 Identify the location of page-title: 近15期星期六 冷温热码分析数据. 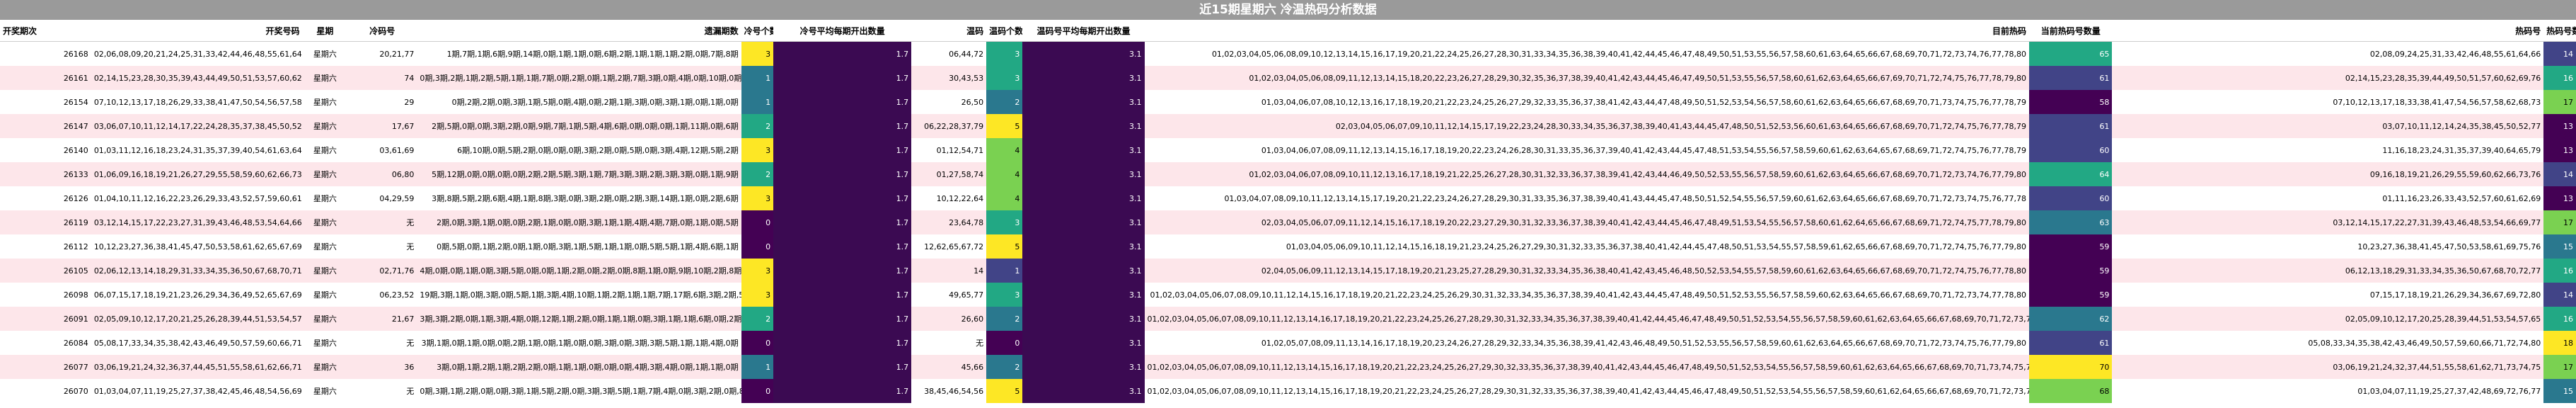
(1288, 10).